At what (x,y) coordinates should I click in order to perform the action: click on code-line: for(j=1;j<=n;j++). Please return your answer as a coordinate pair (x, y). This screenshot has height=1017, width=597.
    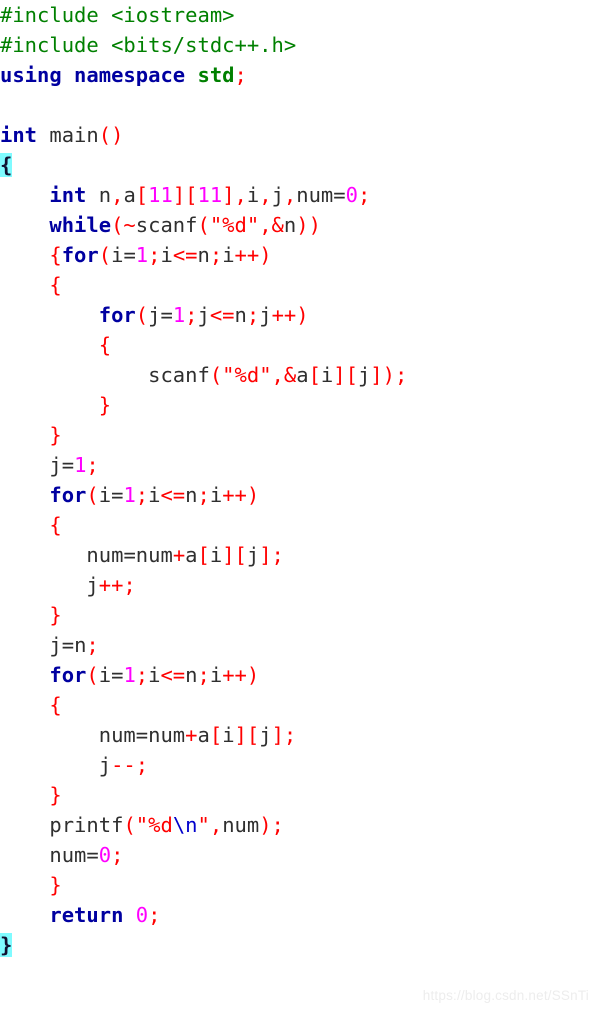
    Looking at the image, I should click on (203, 315).